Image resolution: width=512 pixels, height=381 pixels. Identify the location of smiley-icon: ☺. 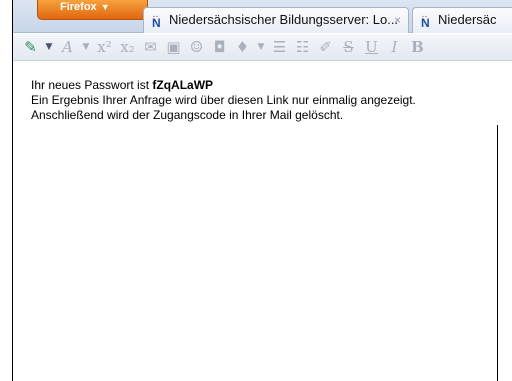
(196, 47).